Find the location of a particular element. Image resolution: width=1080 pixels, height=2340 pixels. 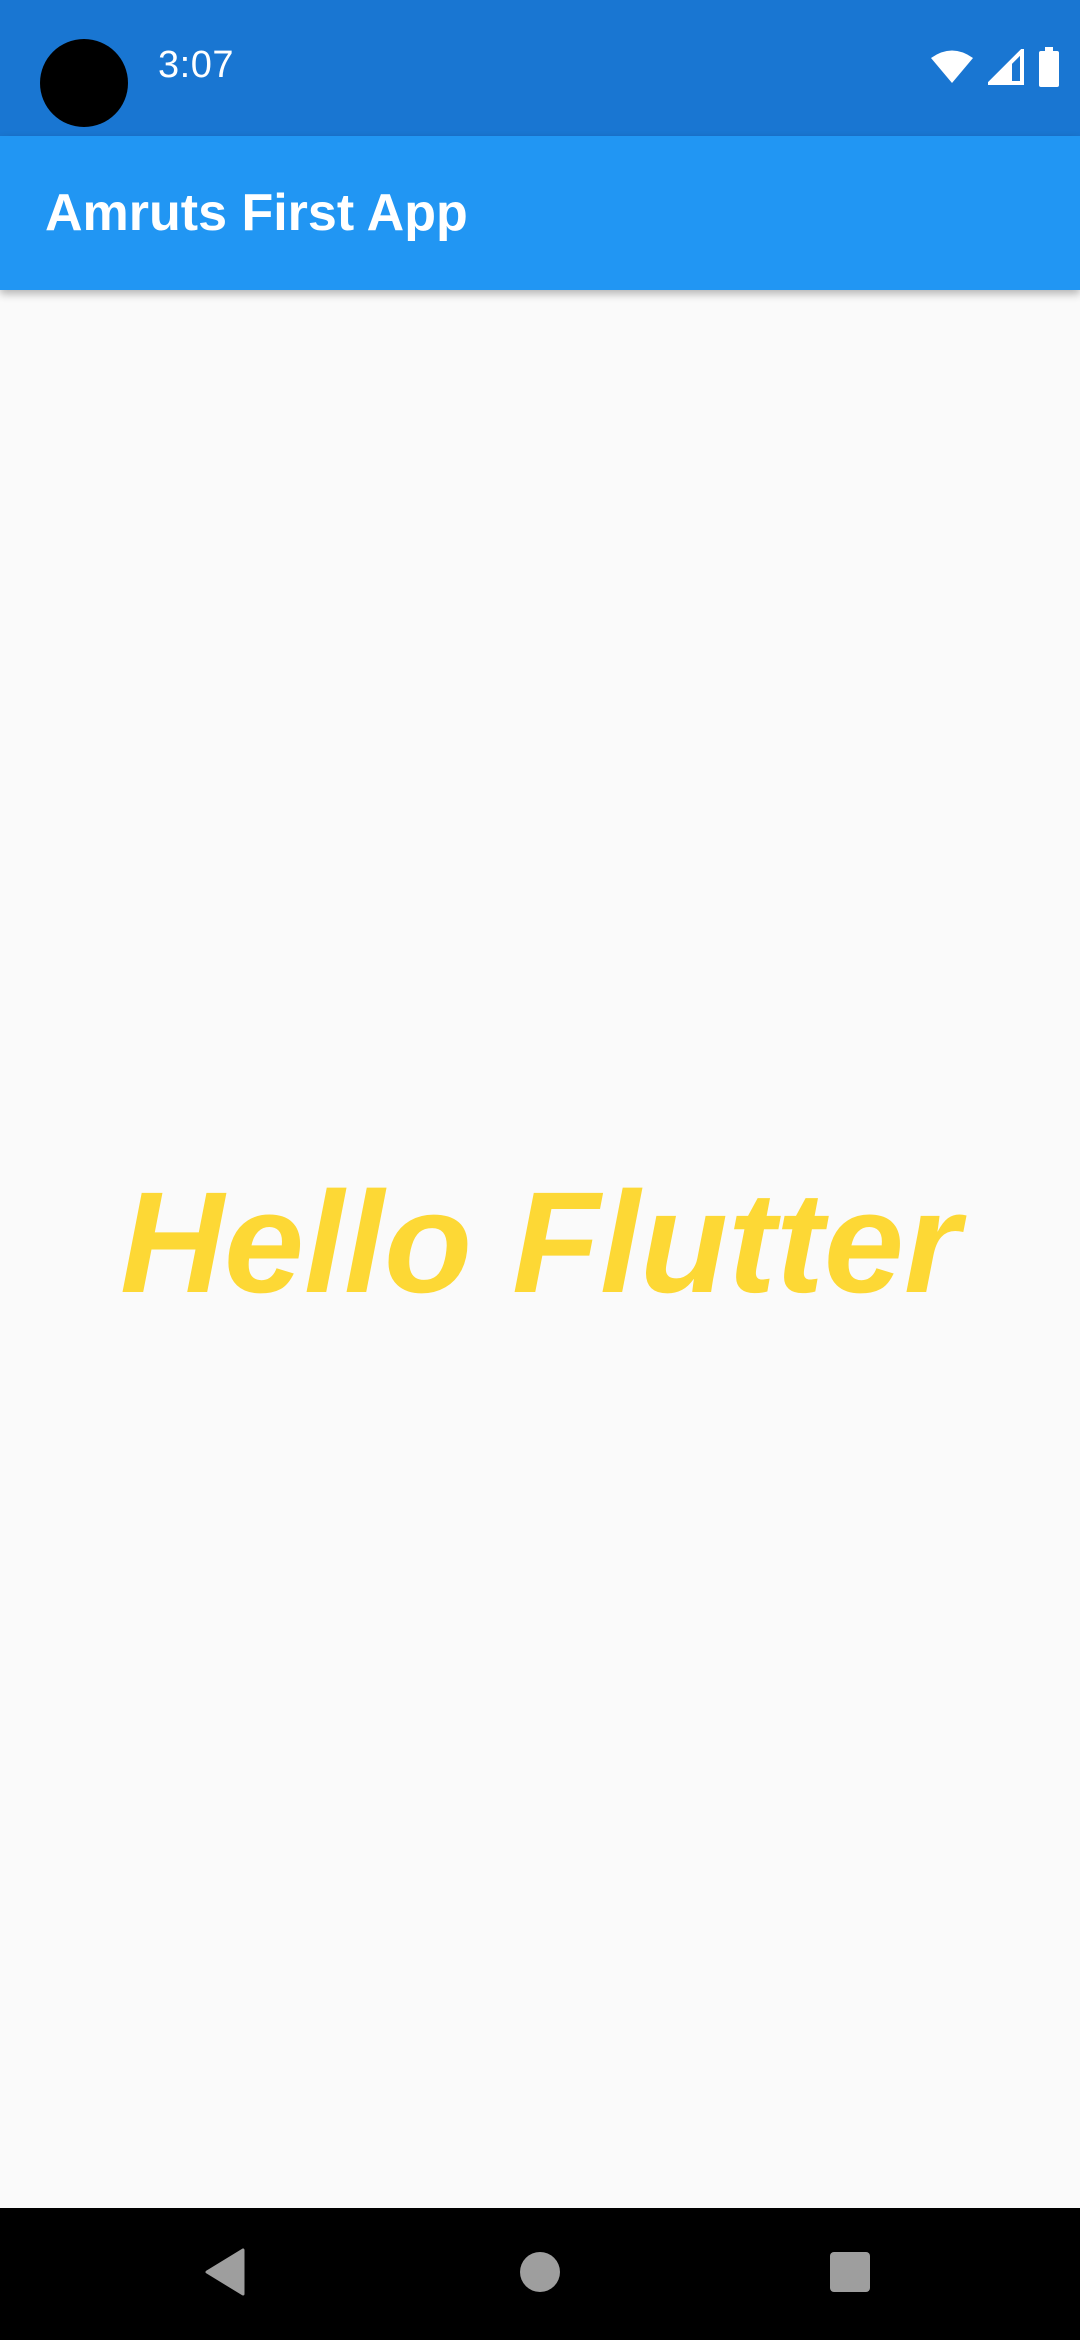

back-icon is located at coordinates (225, 2274).